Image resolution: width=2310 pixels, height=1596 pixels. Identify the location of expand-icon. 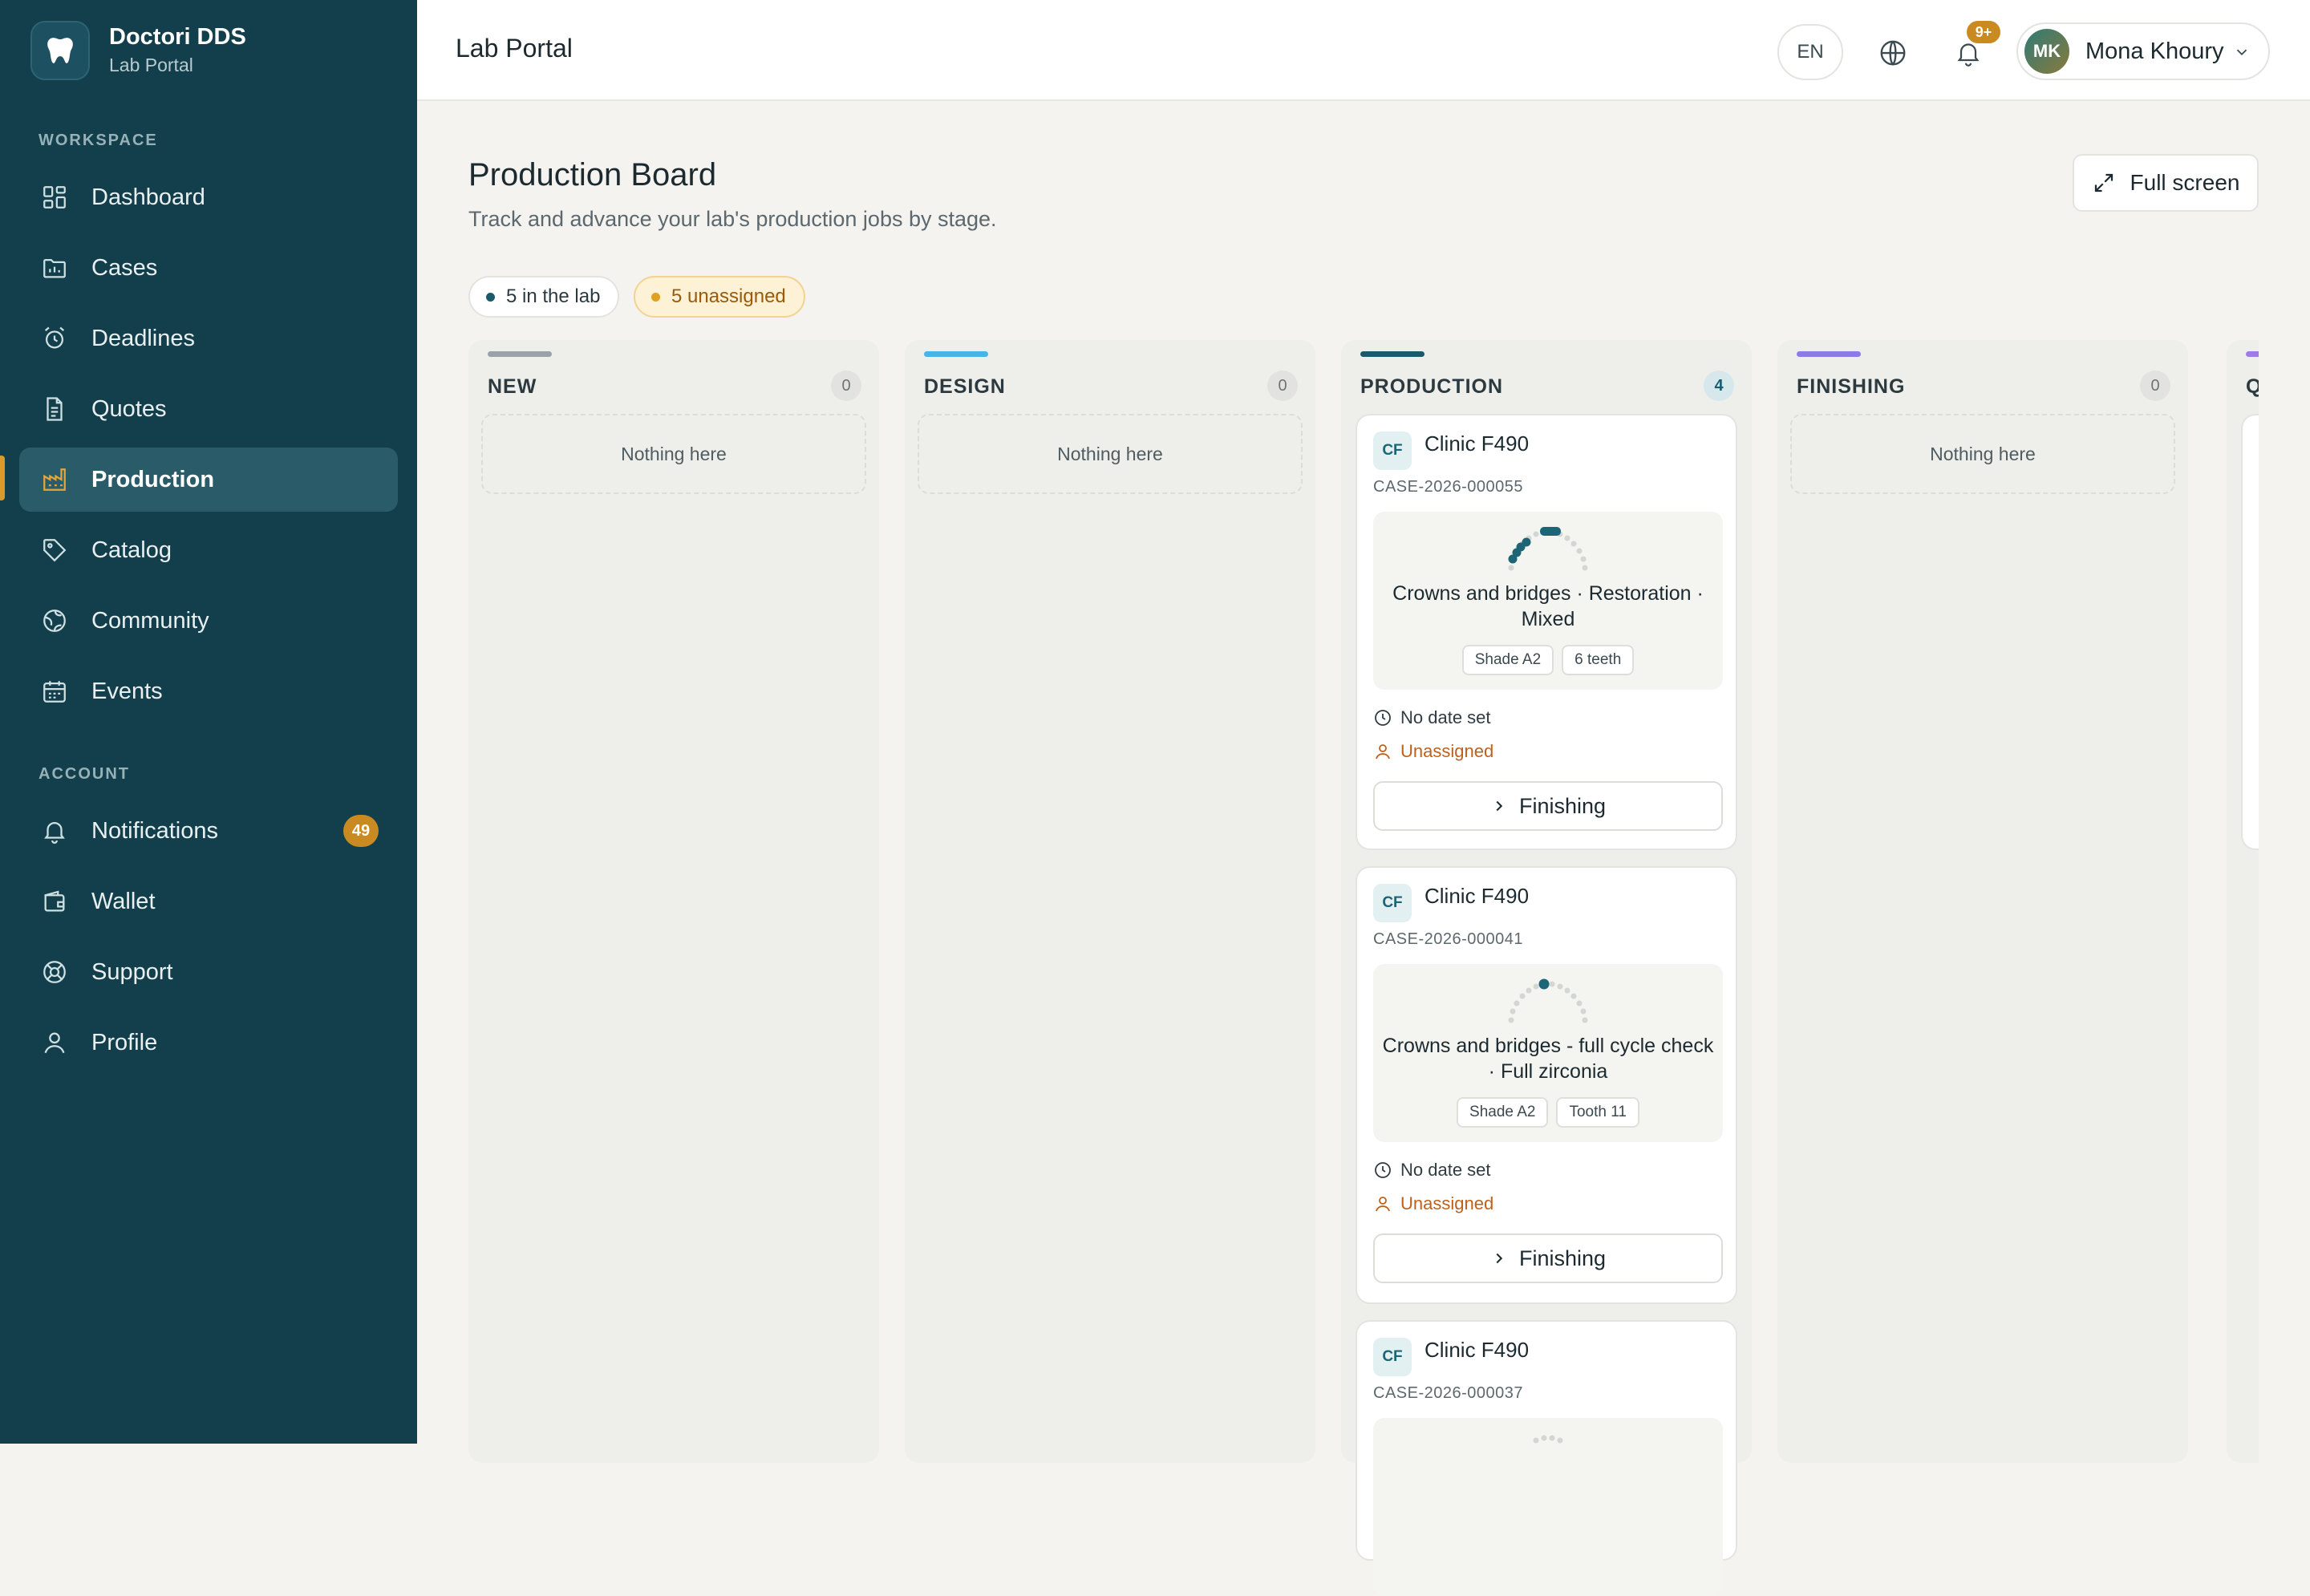
(2104, 183).